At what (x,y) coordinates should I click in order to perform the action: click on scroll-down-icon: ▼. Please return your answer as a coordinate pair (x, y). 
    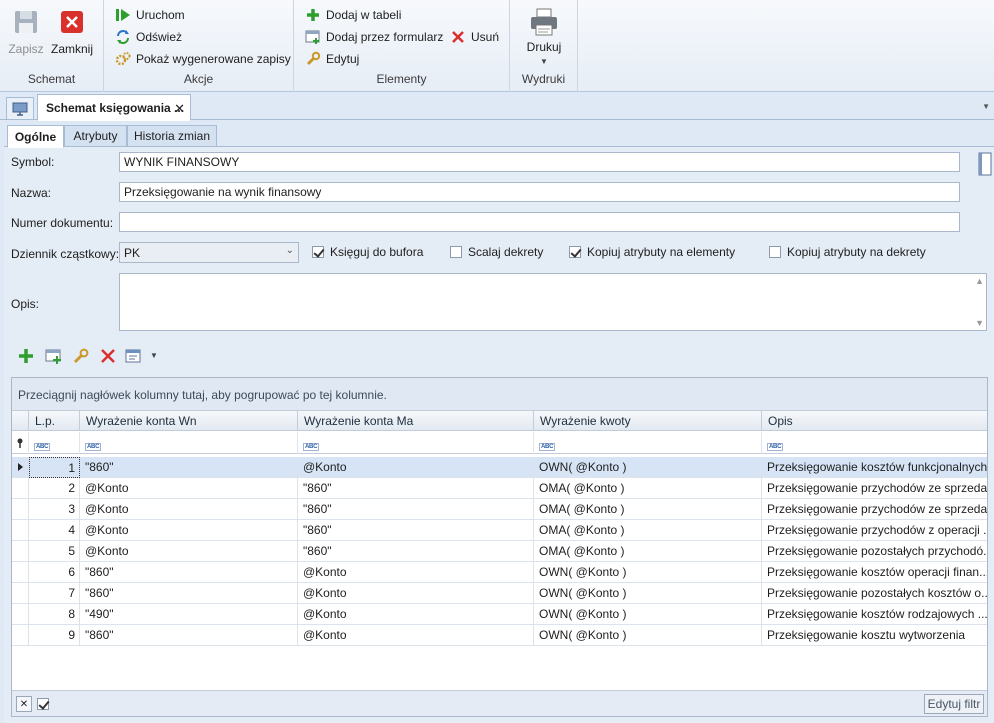
    Looking at the image, I should click on (979, 323).